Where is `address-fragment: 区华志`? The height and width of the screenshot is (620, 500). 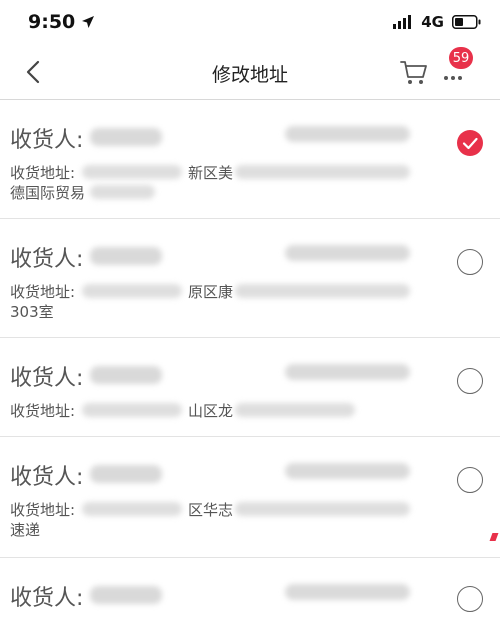 address-fragment: 区华志 is located at coordinates (211, 510).